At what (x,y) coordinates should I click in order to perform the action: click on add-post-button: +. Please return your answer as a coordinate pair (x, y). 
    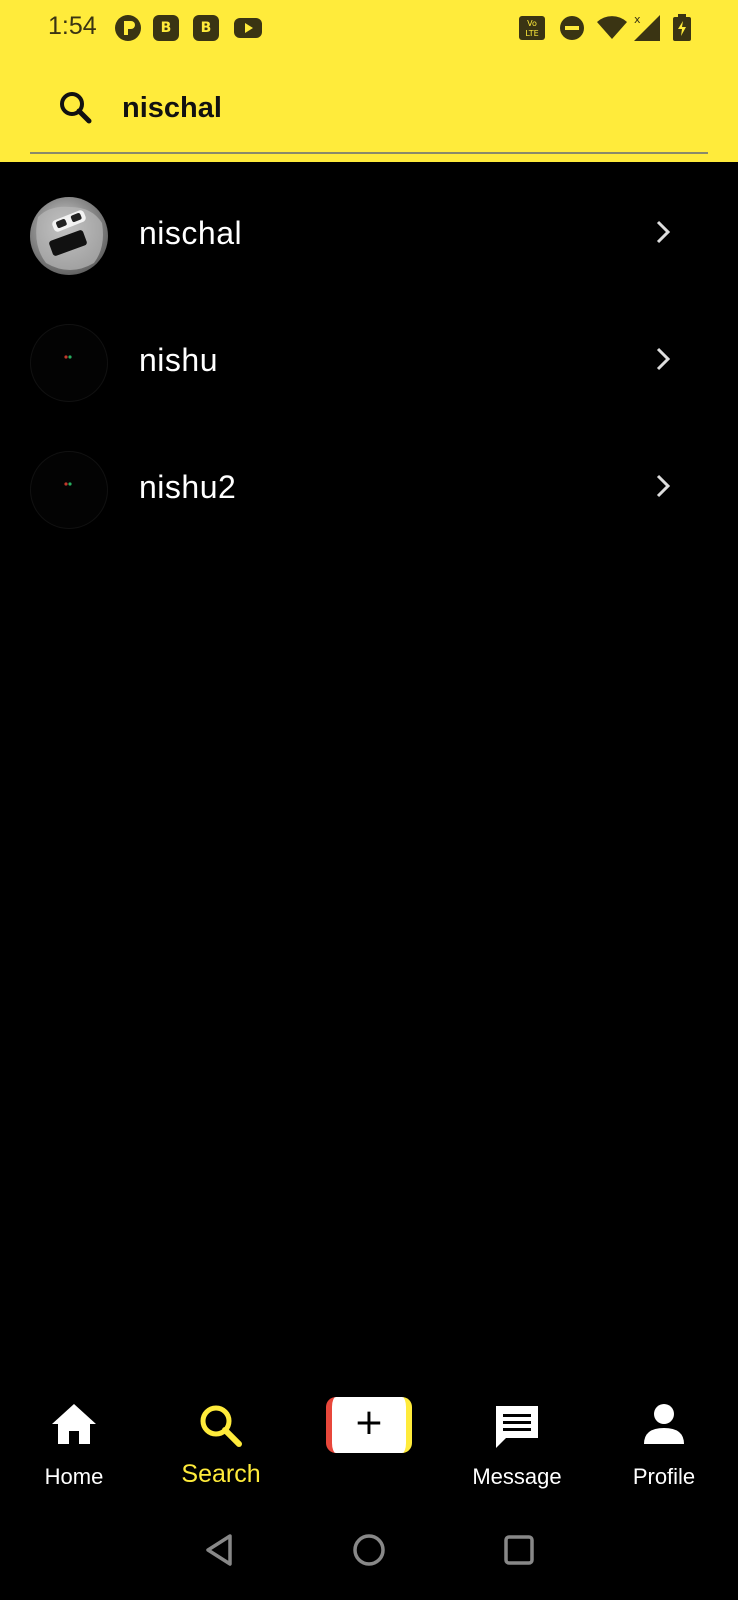
    Looking at the image, I should click on (369, 1425).